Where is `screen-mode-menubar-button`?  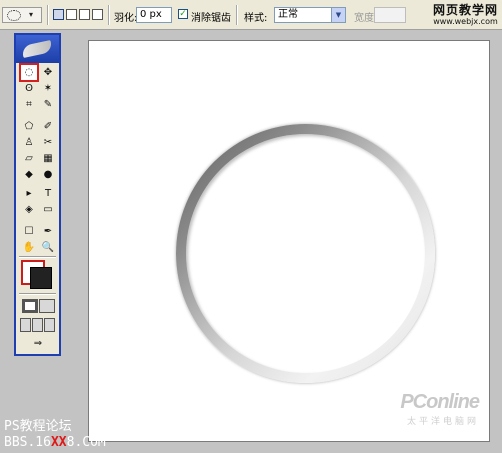
screen-mode-menubar-button is located at coordinates (37, 325).